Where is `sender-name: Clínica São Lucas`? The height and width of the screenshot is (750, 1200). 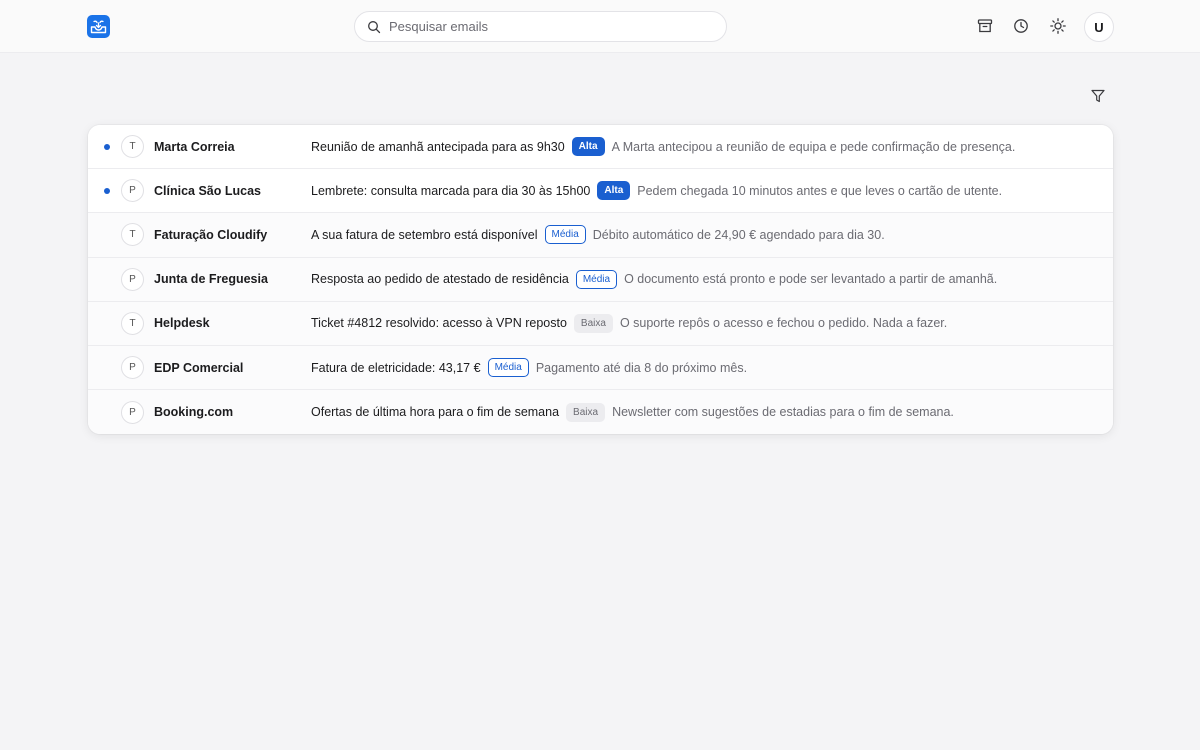 sender-name: Clínica São Lucas is located at coordinates (207, 190).